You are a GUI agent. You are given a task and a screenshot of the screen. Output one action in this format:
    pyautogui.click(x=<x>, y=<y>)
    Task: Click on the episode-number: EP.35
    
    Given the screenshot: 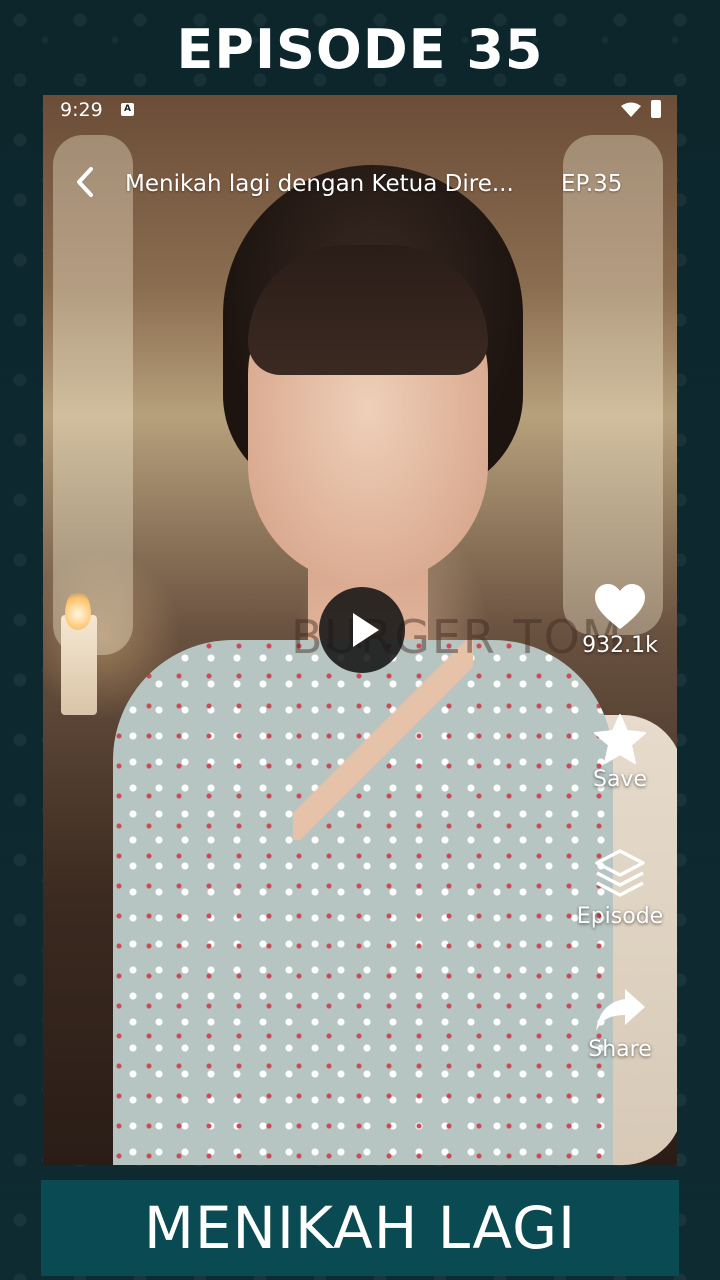 What is the action you would take?
    pyautogui.click(x=592, y=184)
    